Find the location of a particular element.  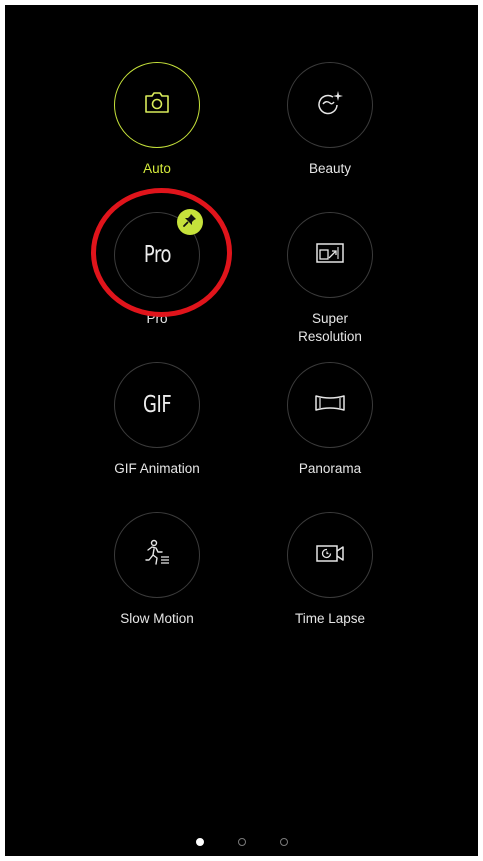

mode-panorama: Panorama is located at coordinates (330, 420).